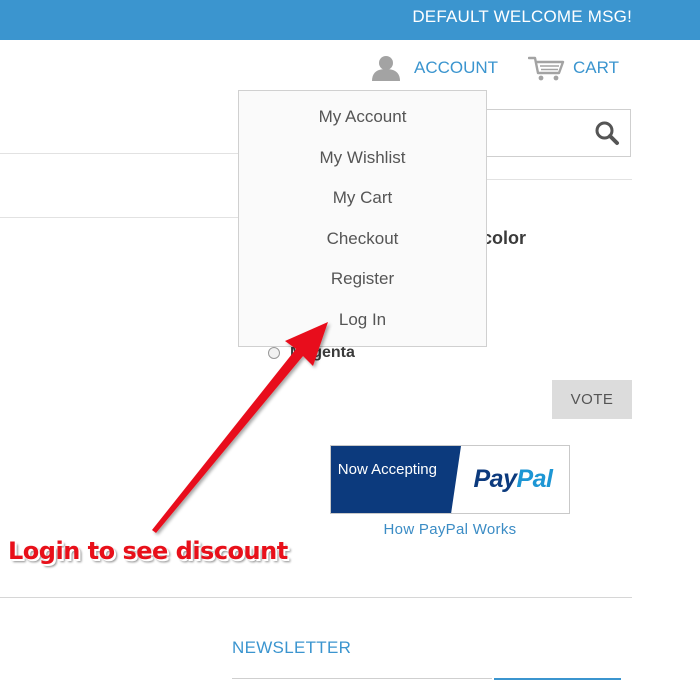 This screenshot has height=680, width=700. I want to click on newsletter-title: NEWSLETTER, so click(292, 647).